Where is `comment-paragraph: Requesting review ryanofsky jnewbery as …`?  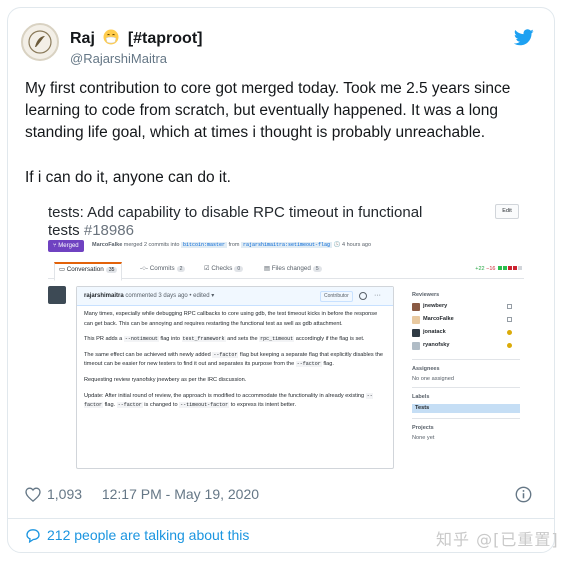
comment-paragraph: Requesting review ryanofsky jnewbery as … is located at coordinates (165, 379).